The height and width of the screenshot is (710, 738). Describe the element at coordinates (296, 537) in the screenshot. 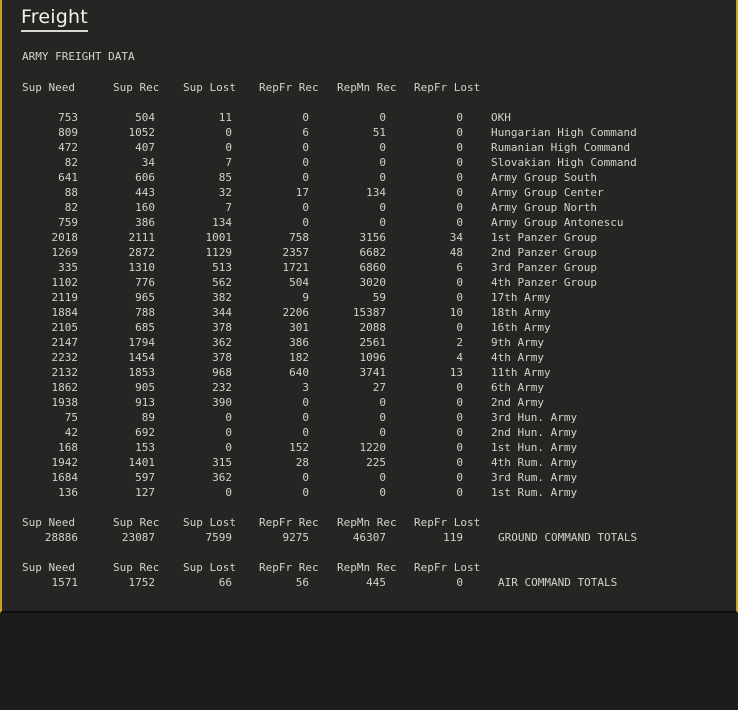

I see `repfr-rec-cell: 9275` at that location.